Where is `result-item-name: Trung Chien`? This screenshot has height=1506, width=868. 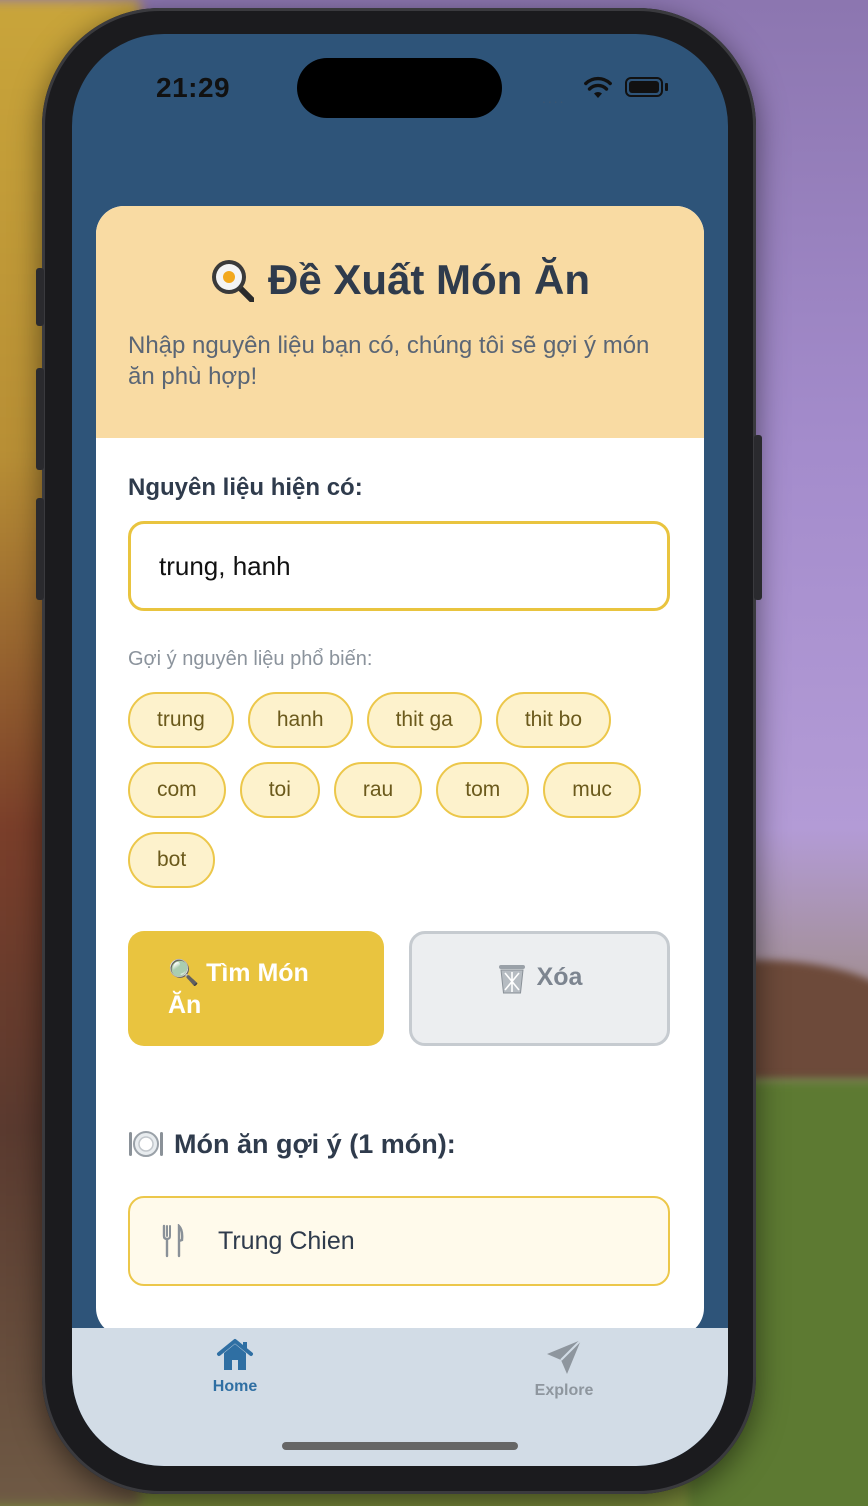 result-item-name: Trung Chien is located at coordinates (286, 1240).